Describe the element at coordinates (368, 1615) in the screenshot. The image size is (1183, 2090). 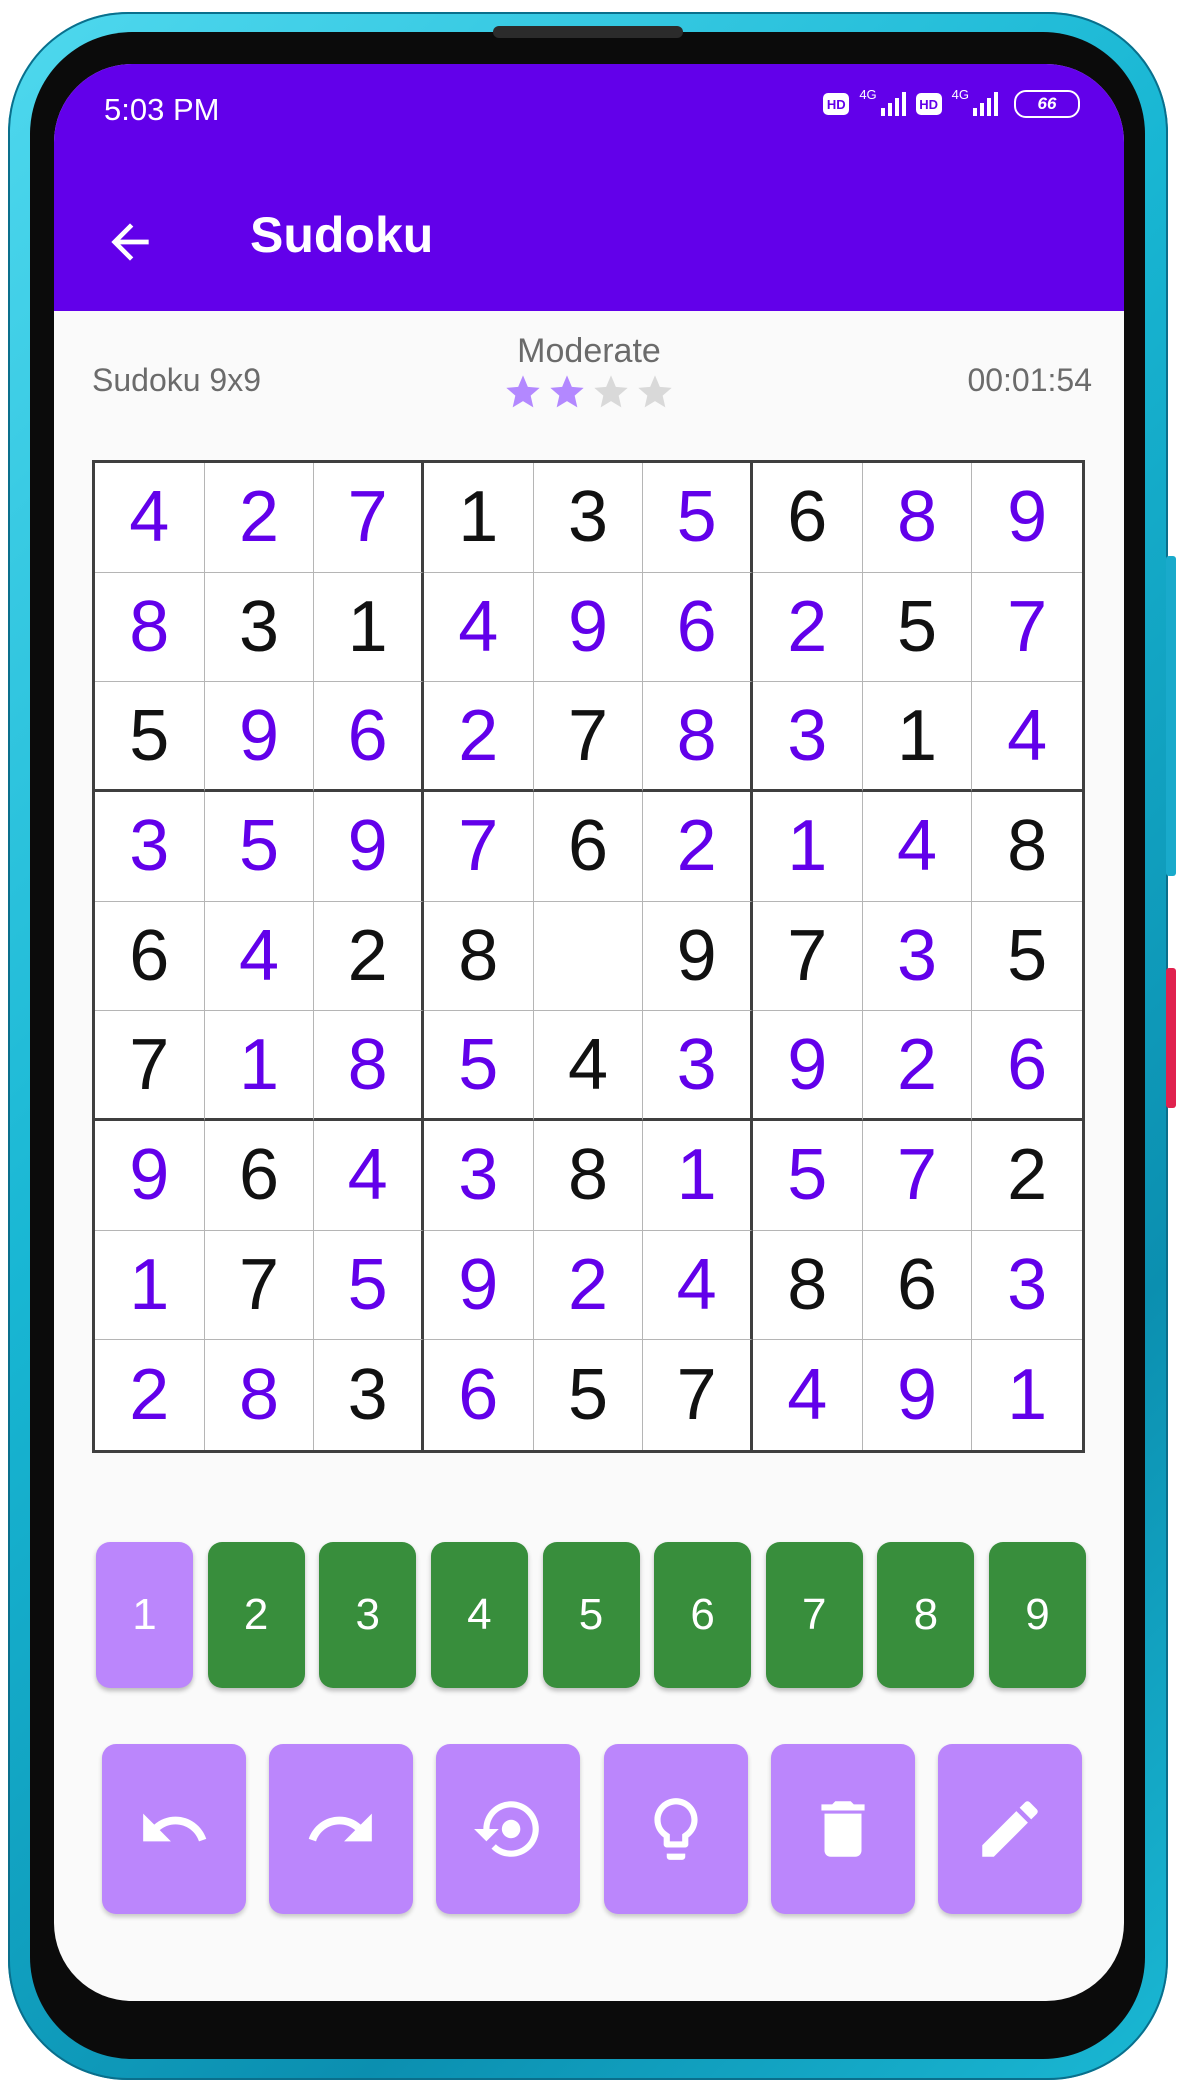
I see `number-key-3: 3` at that location.